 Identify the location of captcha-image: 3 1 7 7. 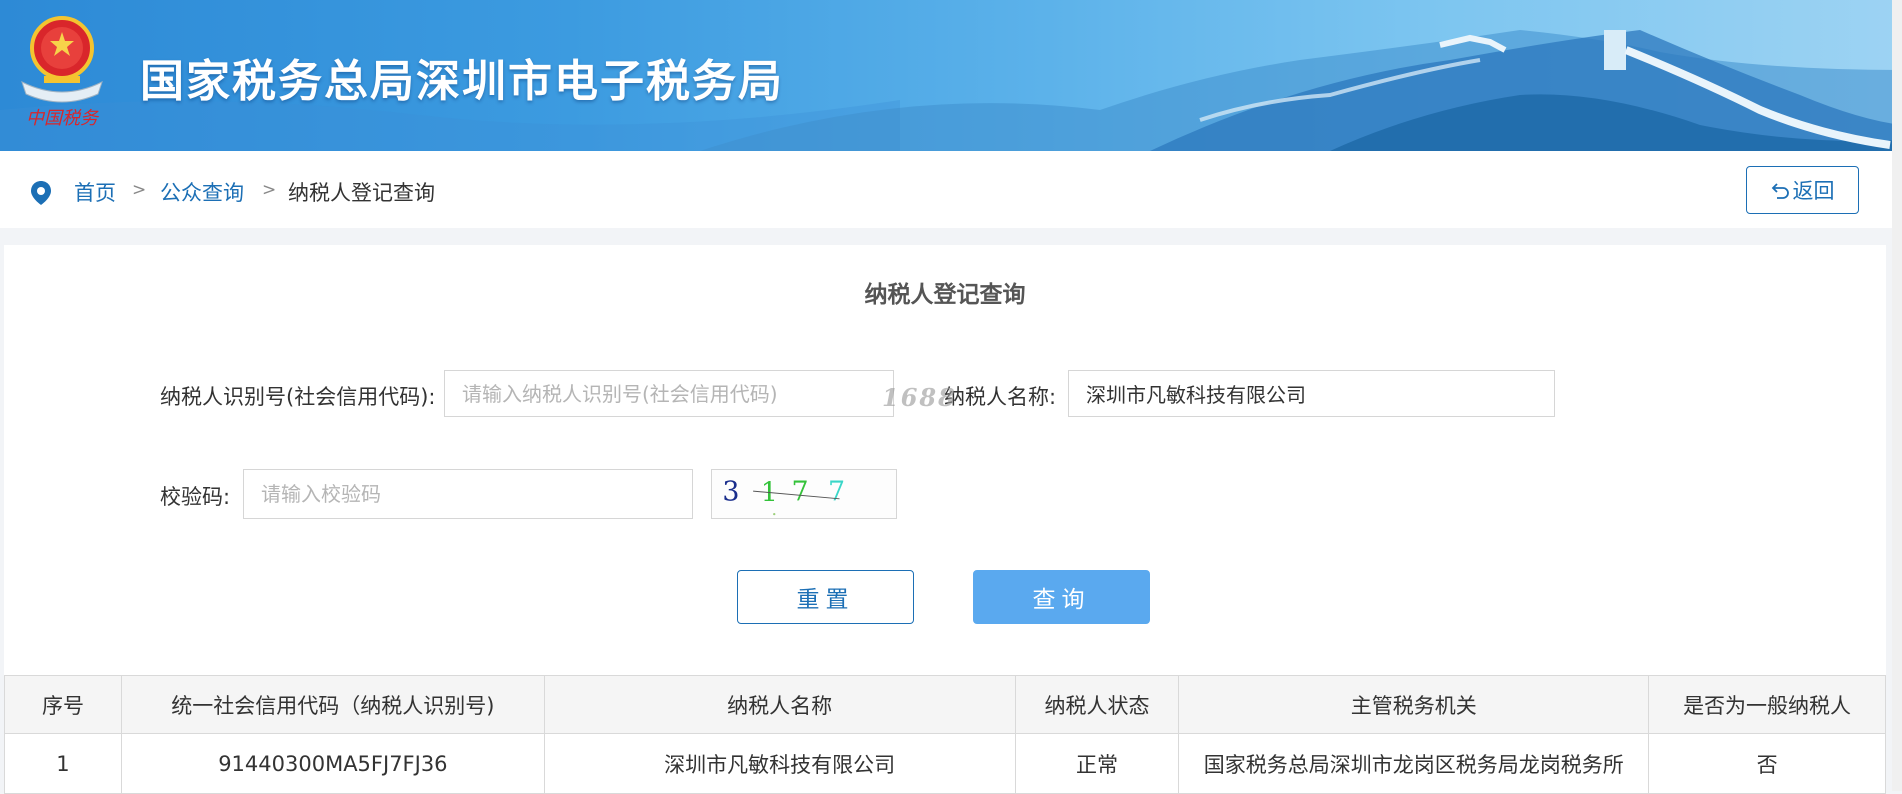
(804, 494).